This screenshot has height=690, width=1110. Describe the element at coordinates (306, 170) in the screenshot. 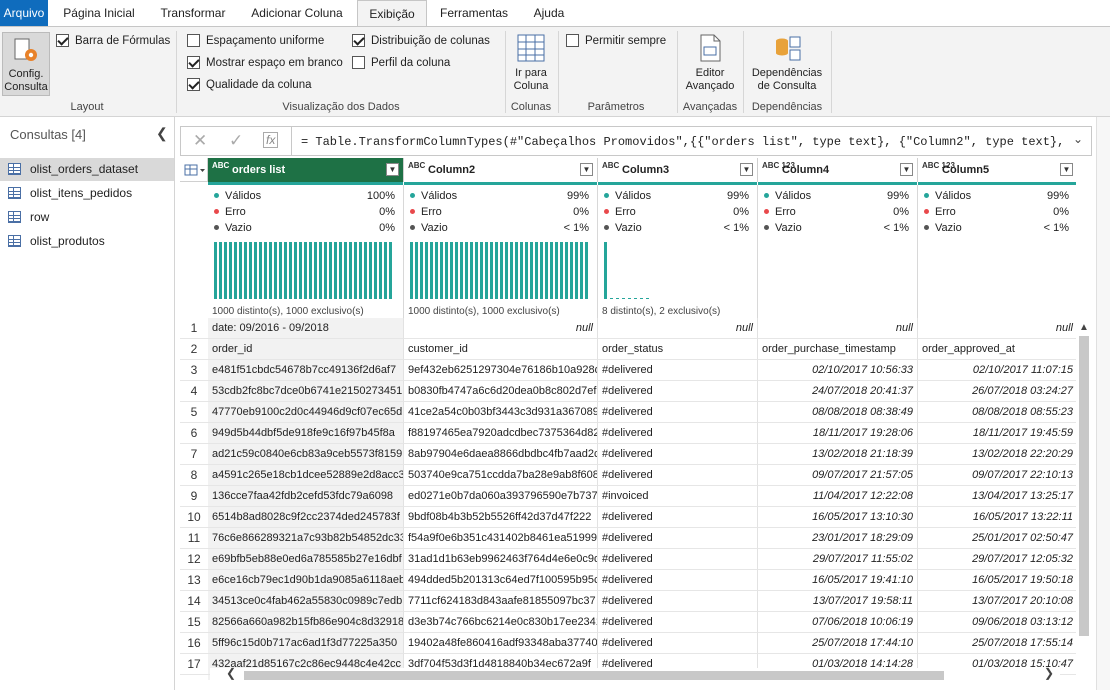

I see `column-header-1: ABC orders list ▼` at that location.